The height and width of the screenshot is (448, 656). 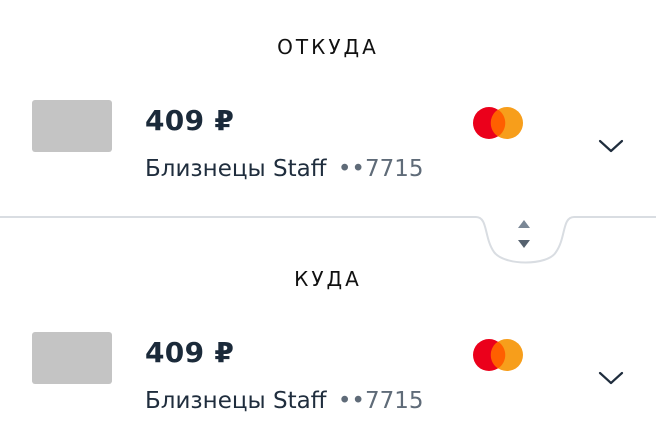 I want to click on from-card-balance: 409 ₽, so click(x=190, y=120).